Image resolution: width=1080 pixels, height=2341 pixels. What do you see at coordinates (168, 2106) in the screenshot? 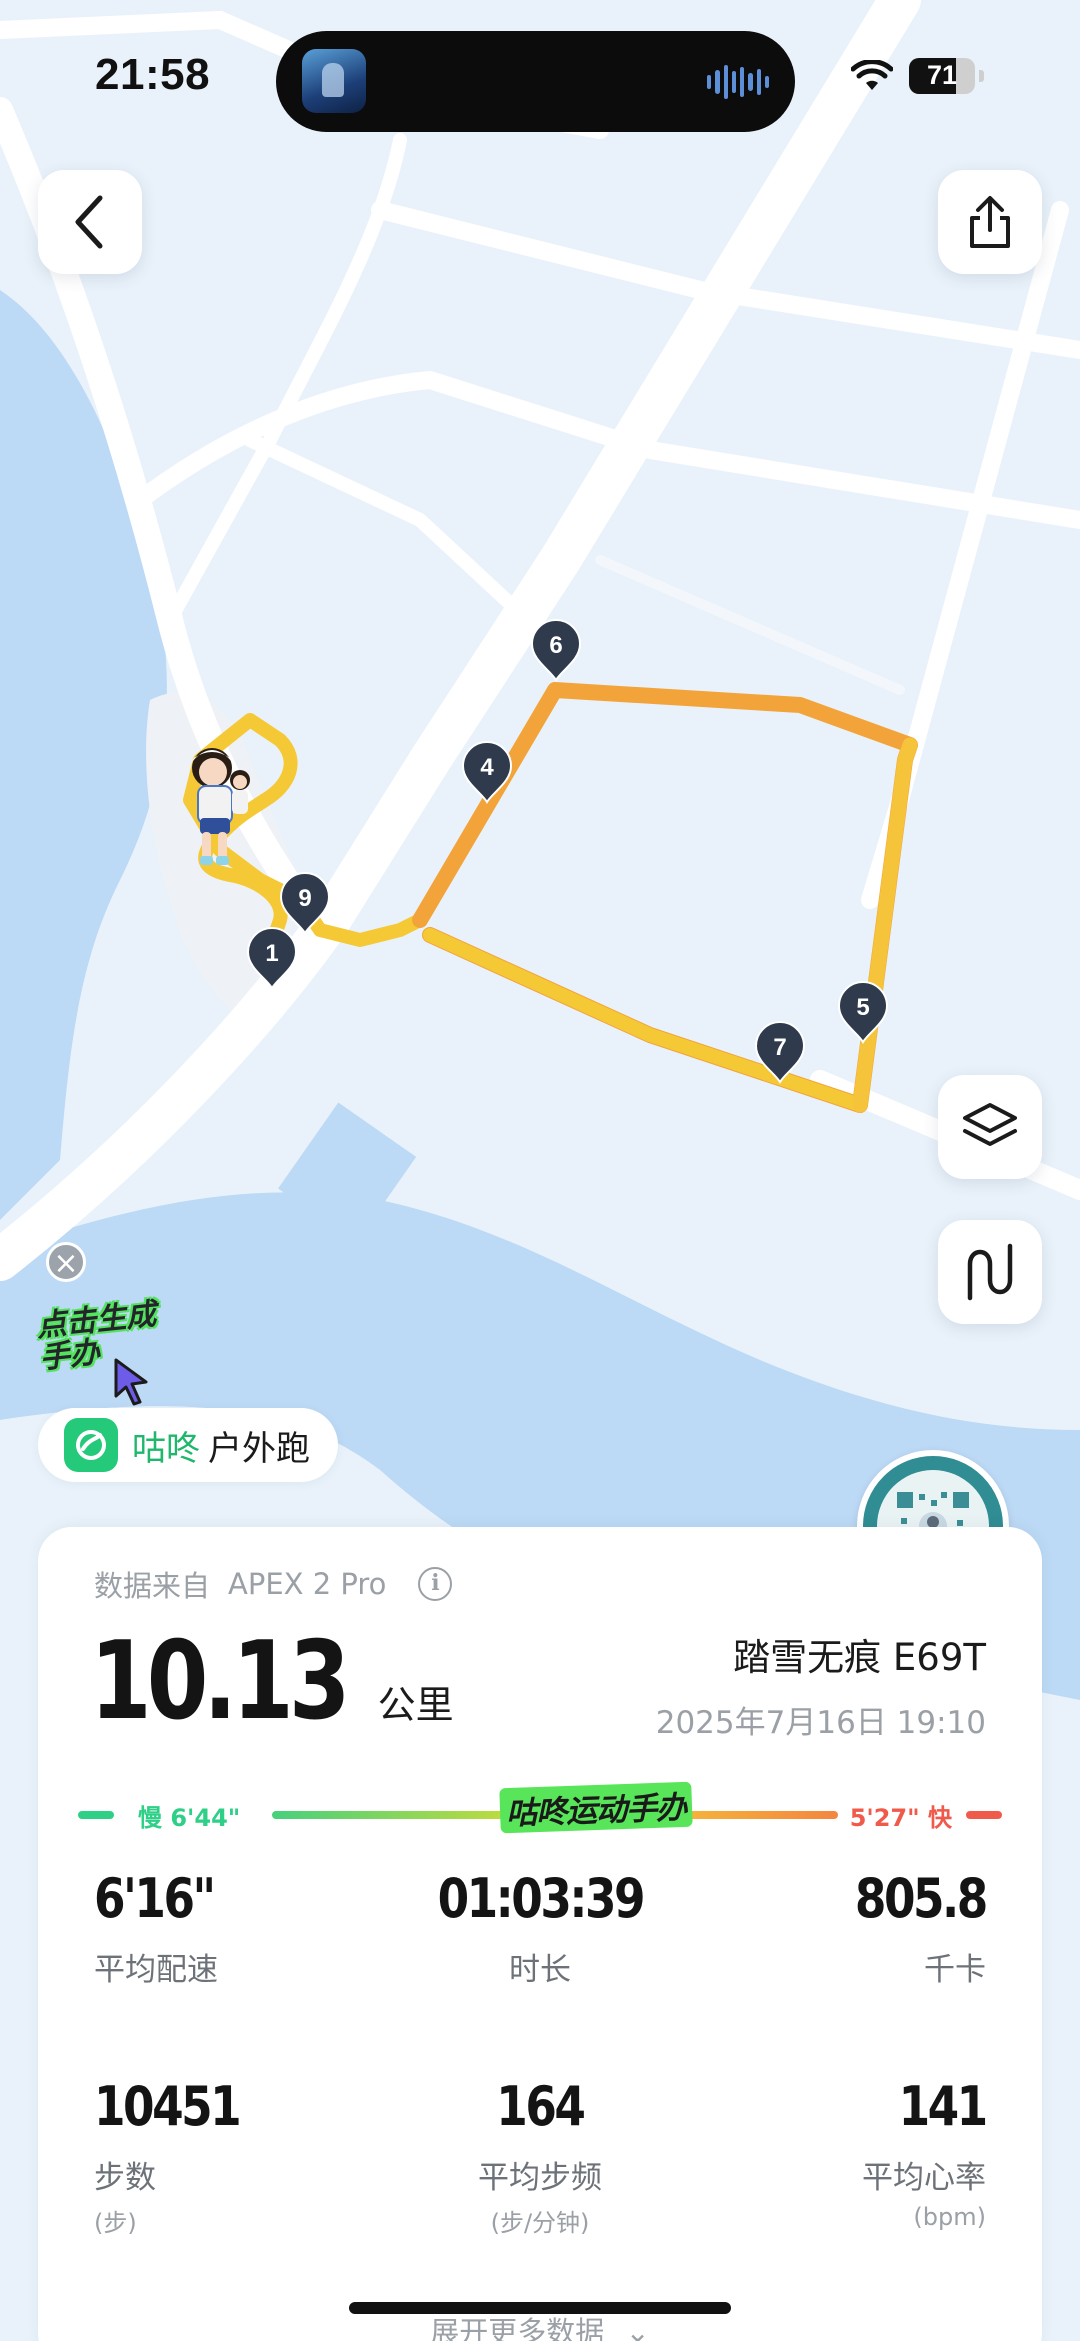
I see `stat-value: 10451` at bounding box center [168, 2106].